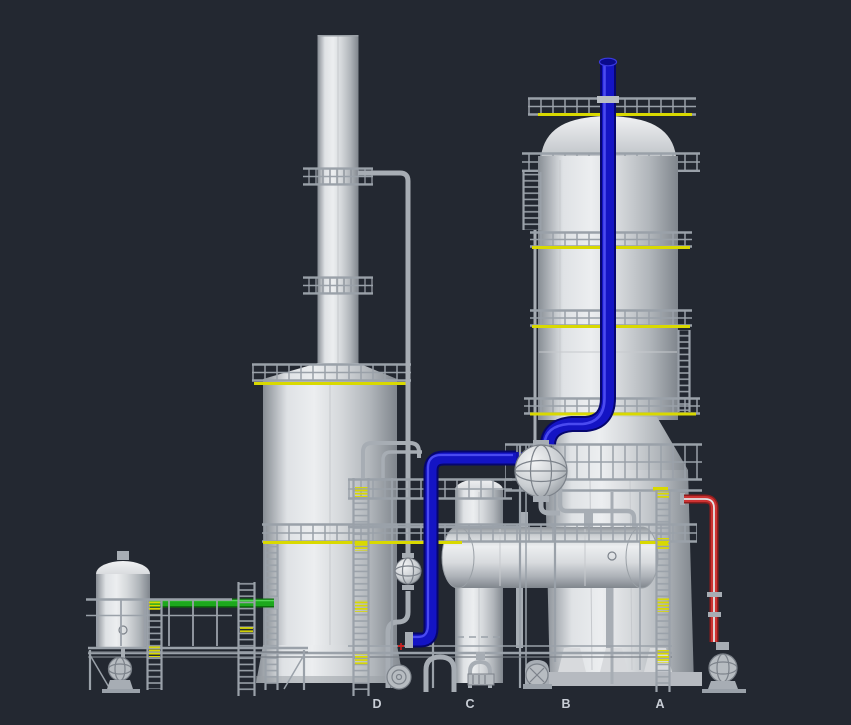 The image size is (851, 725). Describe the element at coordinates (608, 99) in the screenshot. I see `blue-pipe-flange` at that location.